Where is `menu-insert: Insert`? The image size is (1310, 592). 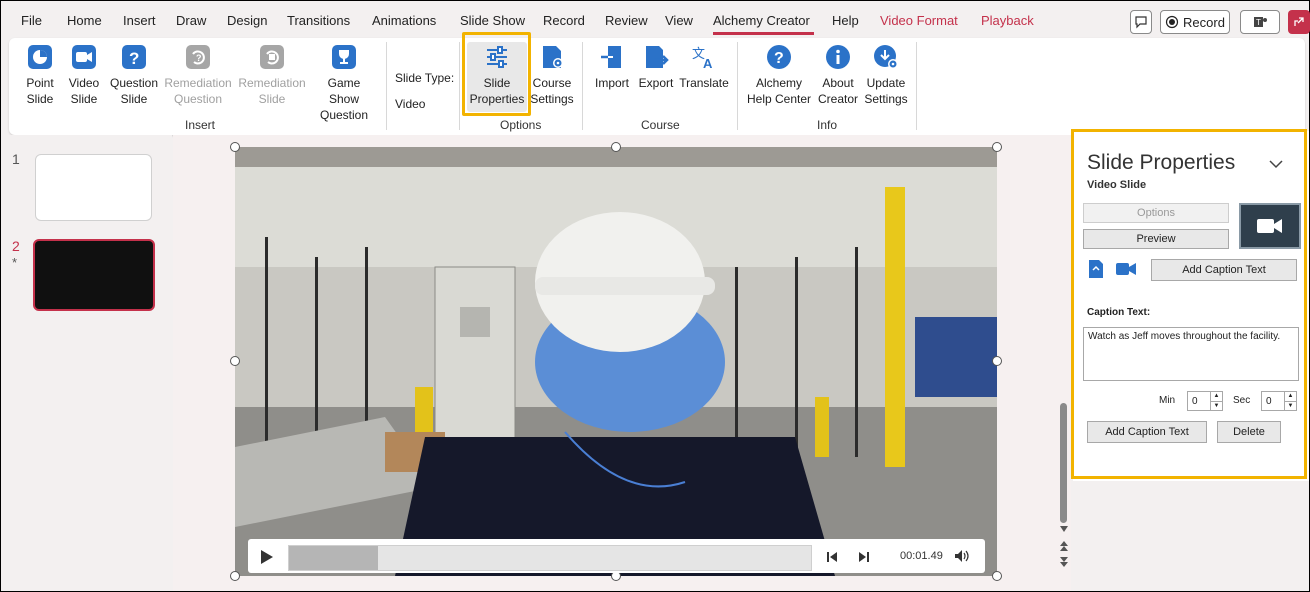
menu-insert: Insert is located at coordinates (139, 20).